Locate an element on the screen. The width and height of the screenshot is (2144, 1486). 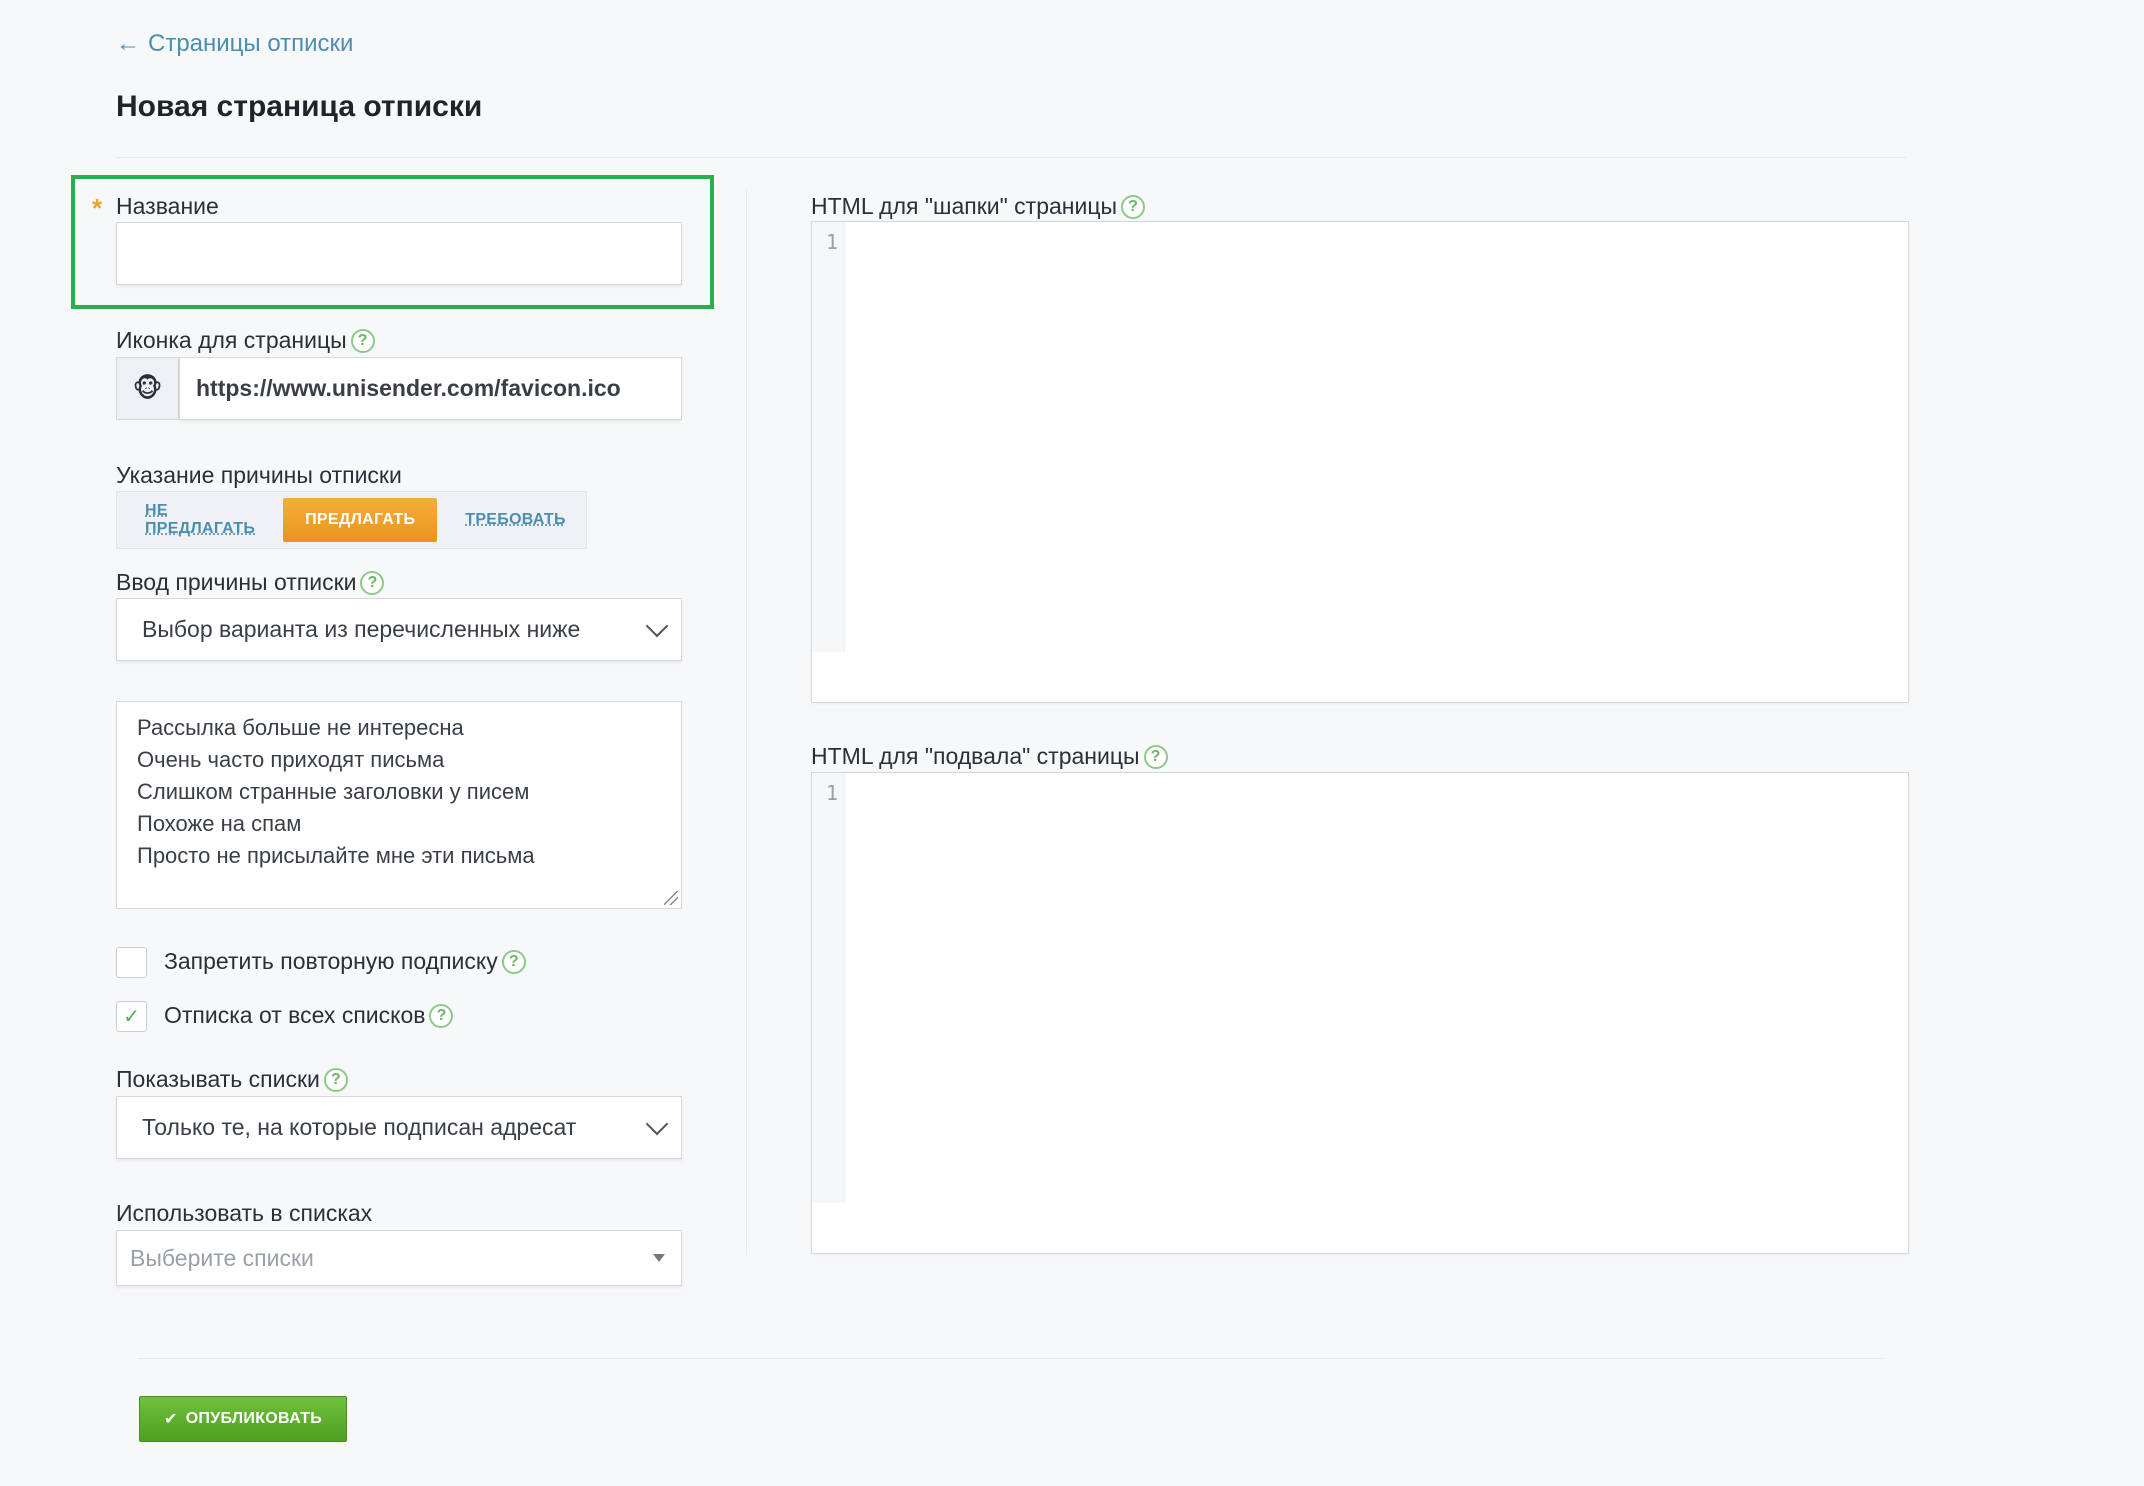
unsubscribe-all-checkbox: ✓ is located at coordinates (131, 1016).